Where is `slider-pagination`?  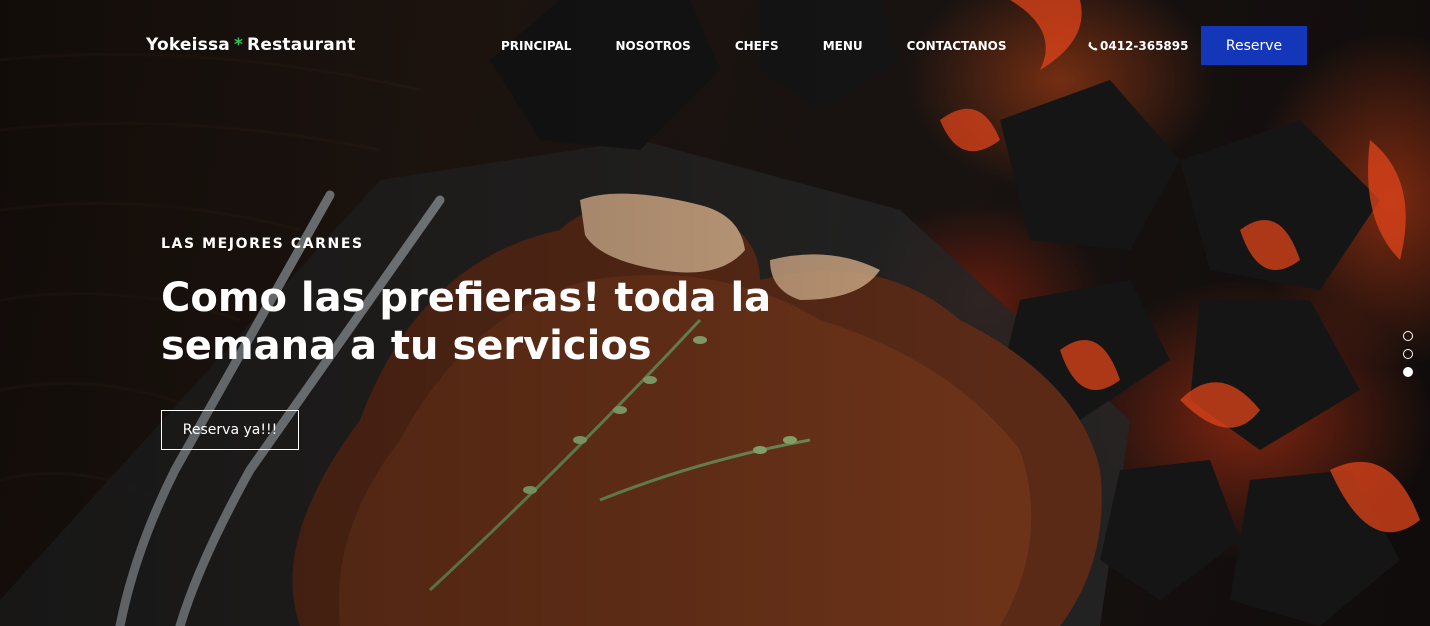 slider-pagination is located at coordinates (1408, 358).